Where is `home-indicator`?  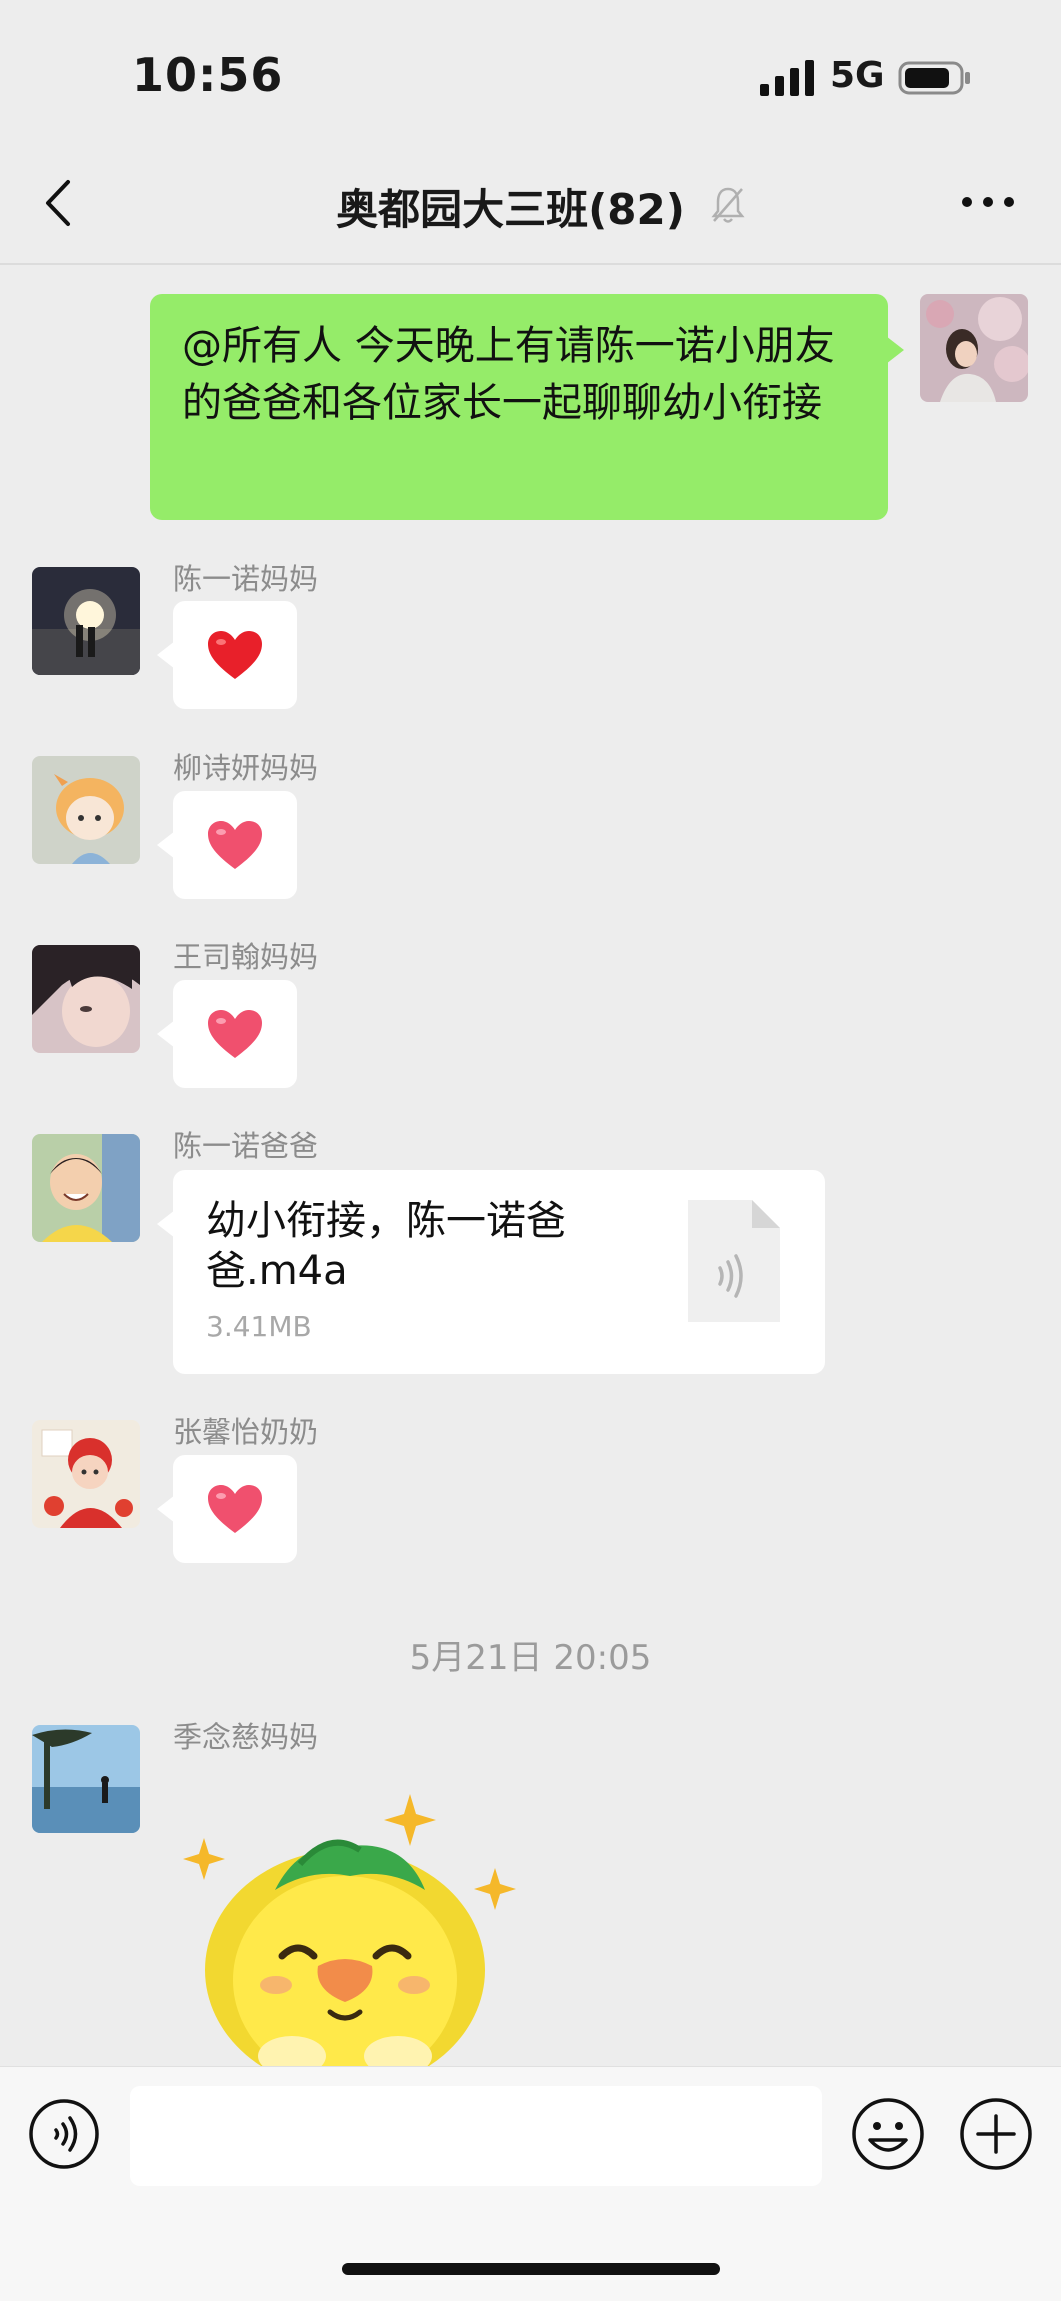
home-indicator is located at coordinates (531, 2269).